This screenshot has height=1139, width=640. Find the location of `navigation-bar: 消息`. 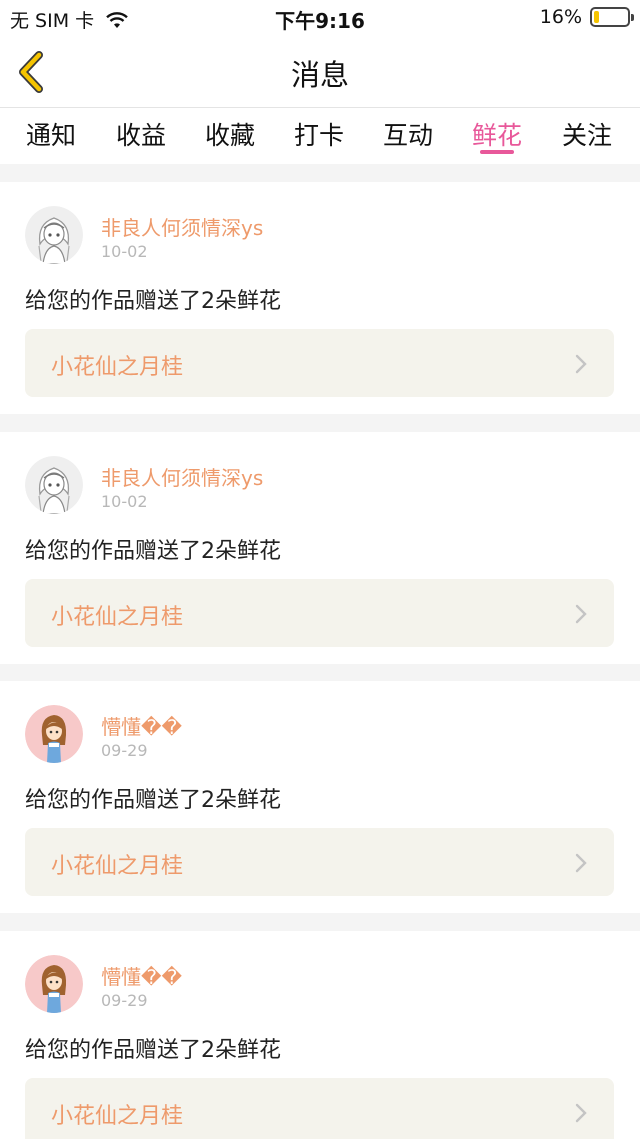

navigation-bar: 消息 is located at coordinates (320, 72).